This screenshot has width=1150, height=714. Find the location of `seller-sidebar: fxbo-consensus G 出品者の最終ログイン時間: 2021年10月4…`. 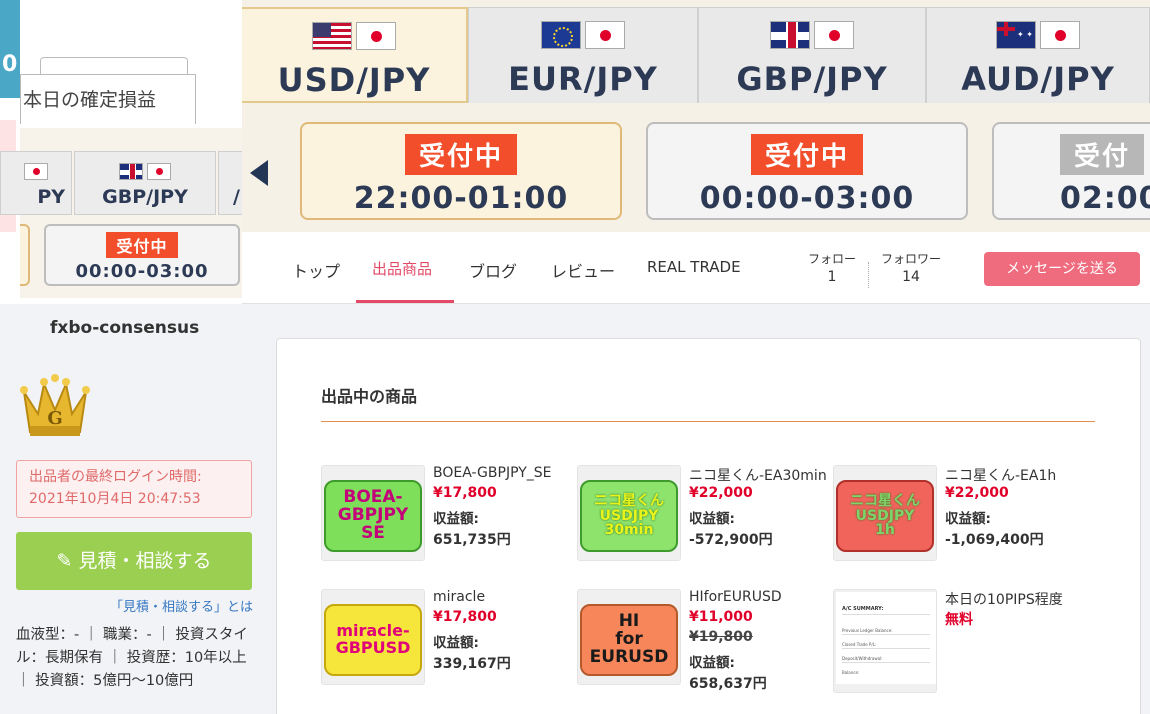

seller-sidebar: fxbo-consensus G 出品者の最終ログイン時間: 2021年10月4… is located at coordinates (131, 509).